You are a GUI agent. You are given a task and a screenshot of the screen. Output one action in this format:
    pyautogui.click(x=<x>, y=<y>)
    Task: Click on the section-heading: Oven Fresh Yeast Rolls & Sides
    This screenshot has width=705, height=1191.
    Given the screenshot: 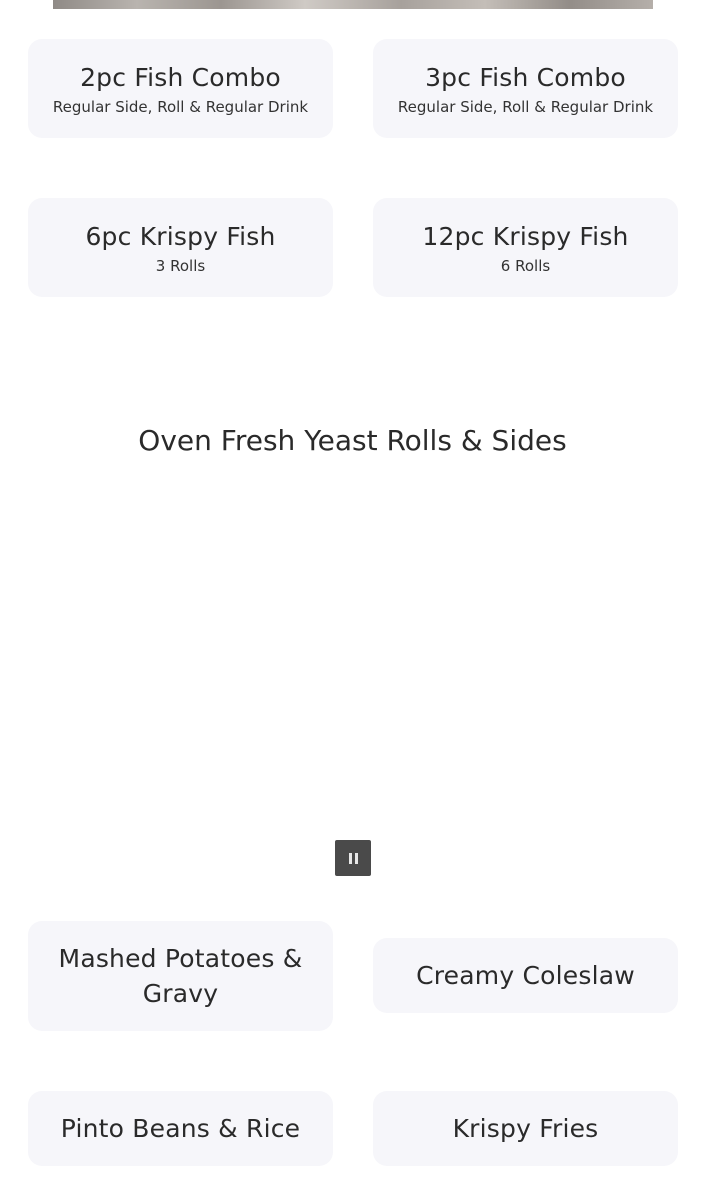 What is the action you would take?
    pyautogui.click(x=352, y=440)
    